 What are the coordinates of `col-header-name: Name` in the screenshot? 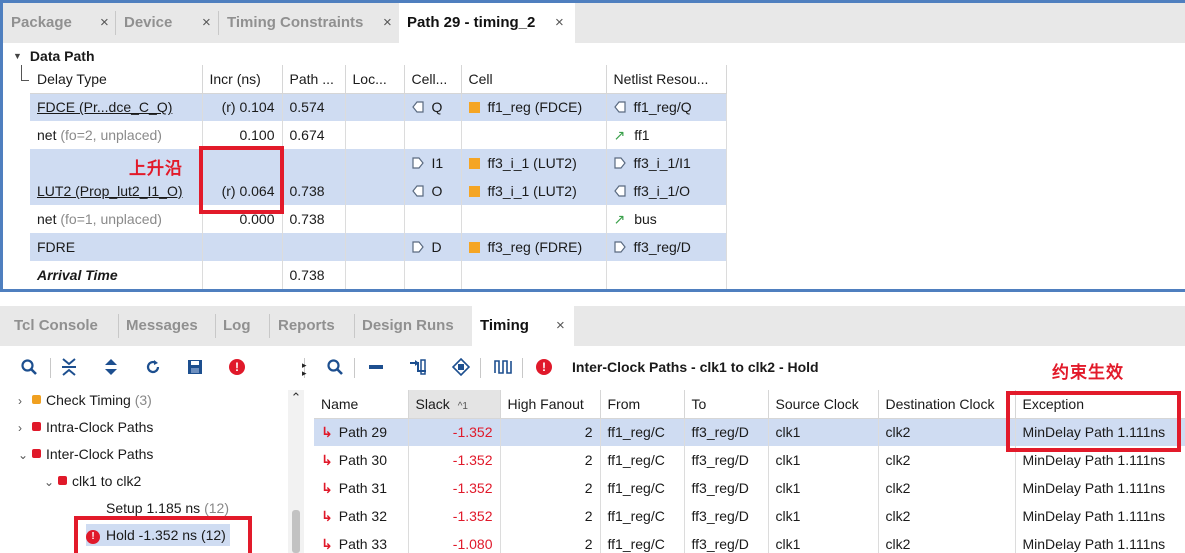 It's located at (361, 404).